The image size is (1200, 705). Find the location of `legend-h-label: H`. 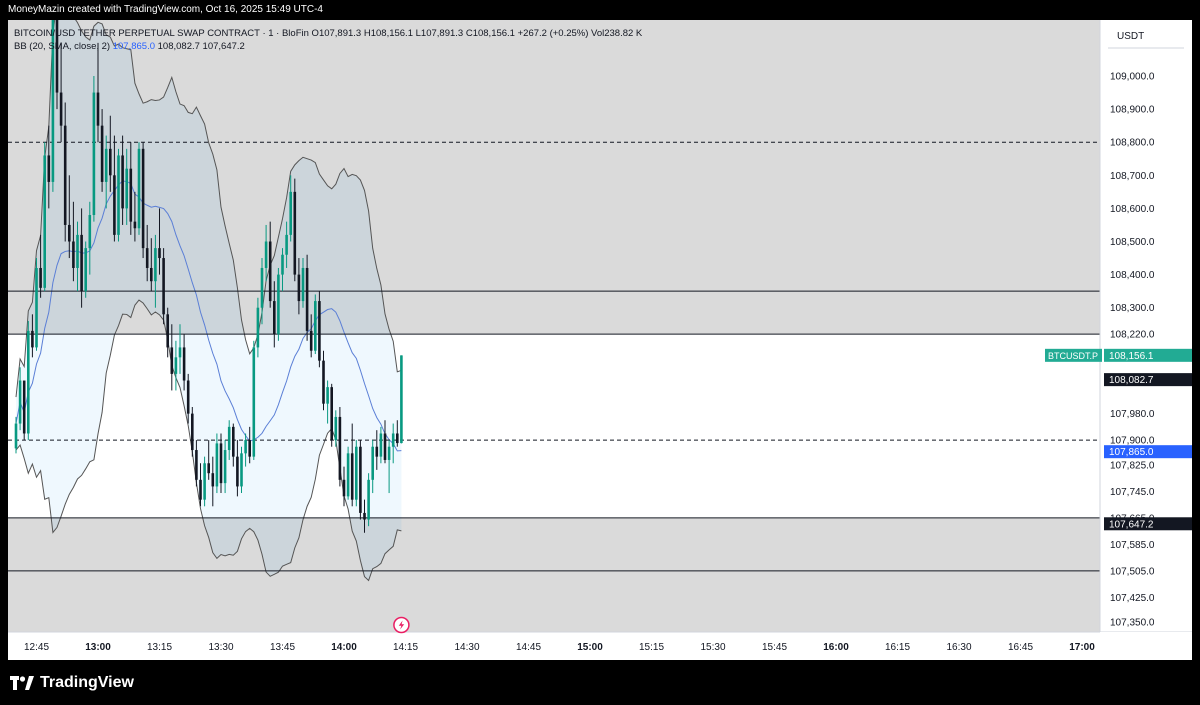

legend-h-label: H is located at coordinates (367, 33).